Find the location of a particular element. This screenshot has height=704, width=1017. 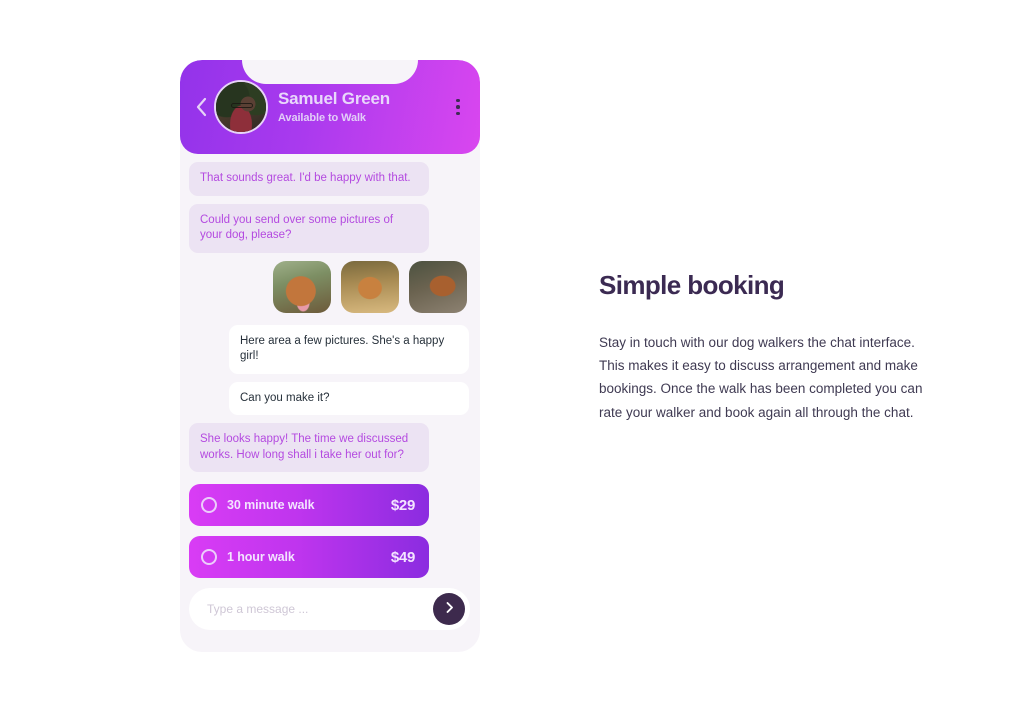

walk-option-row: 30 minute walk $29 is located at coordinates (329, 510).